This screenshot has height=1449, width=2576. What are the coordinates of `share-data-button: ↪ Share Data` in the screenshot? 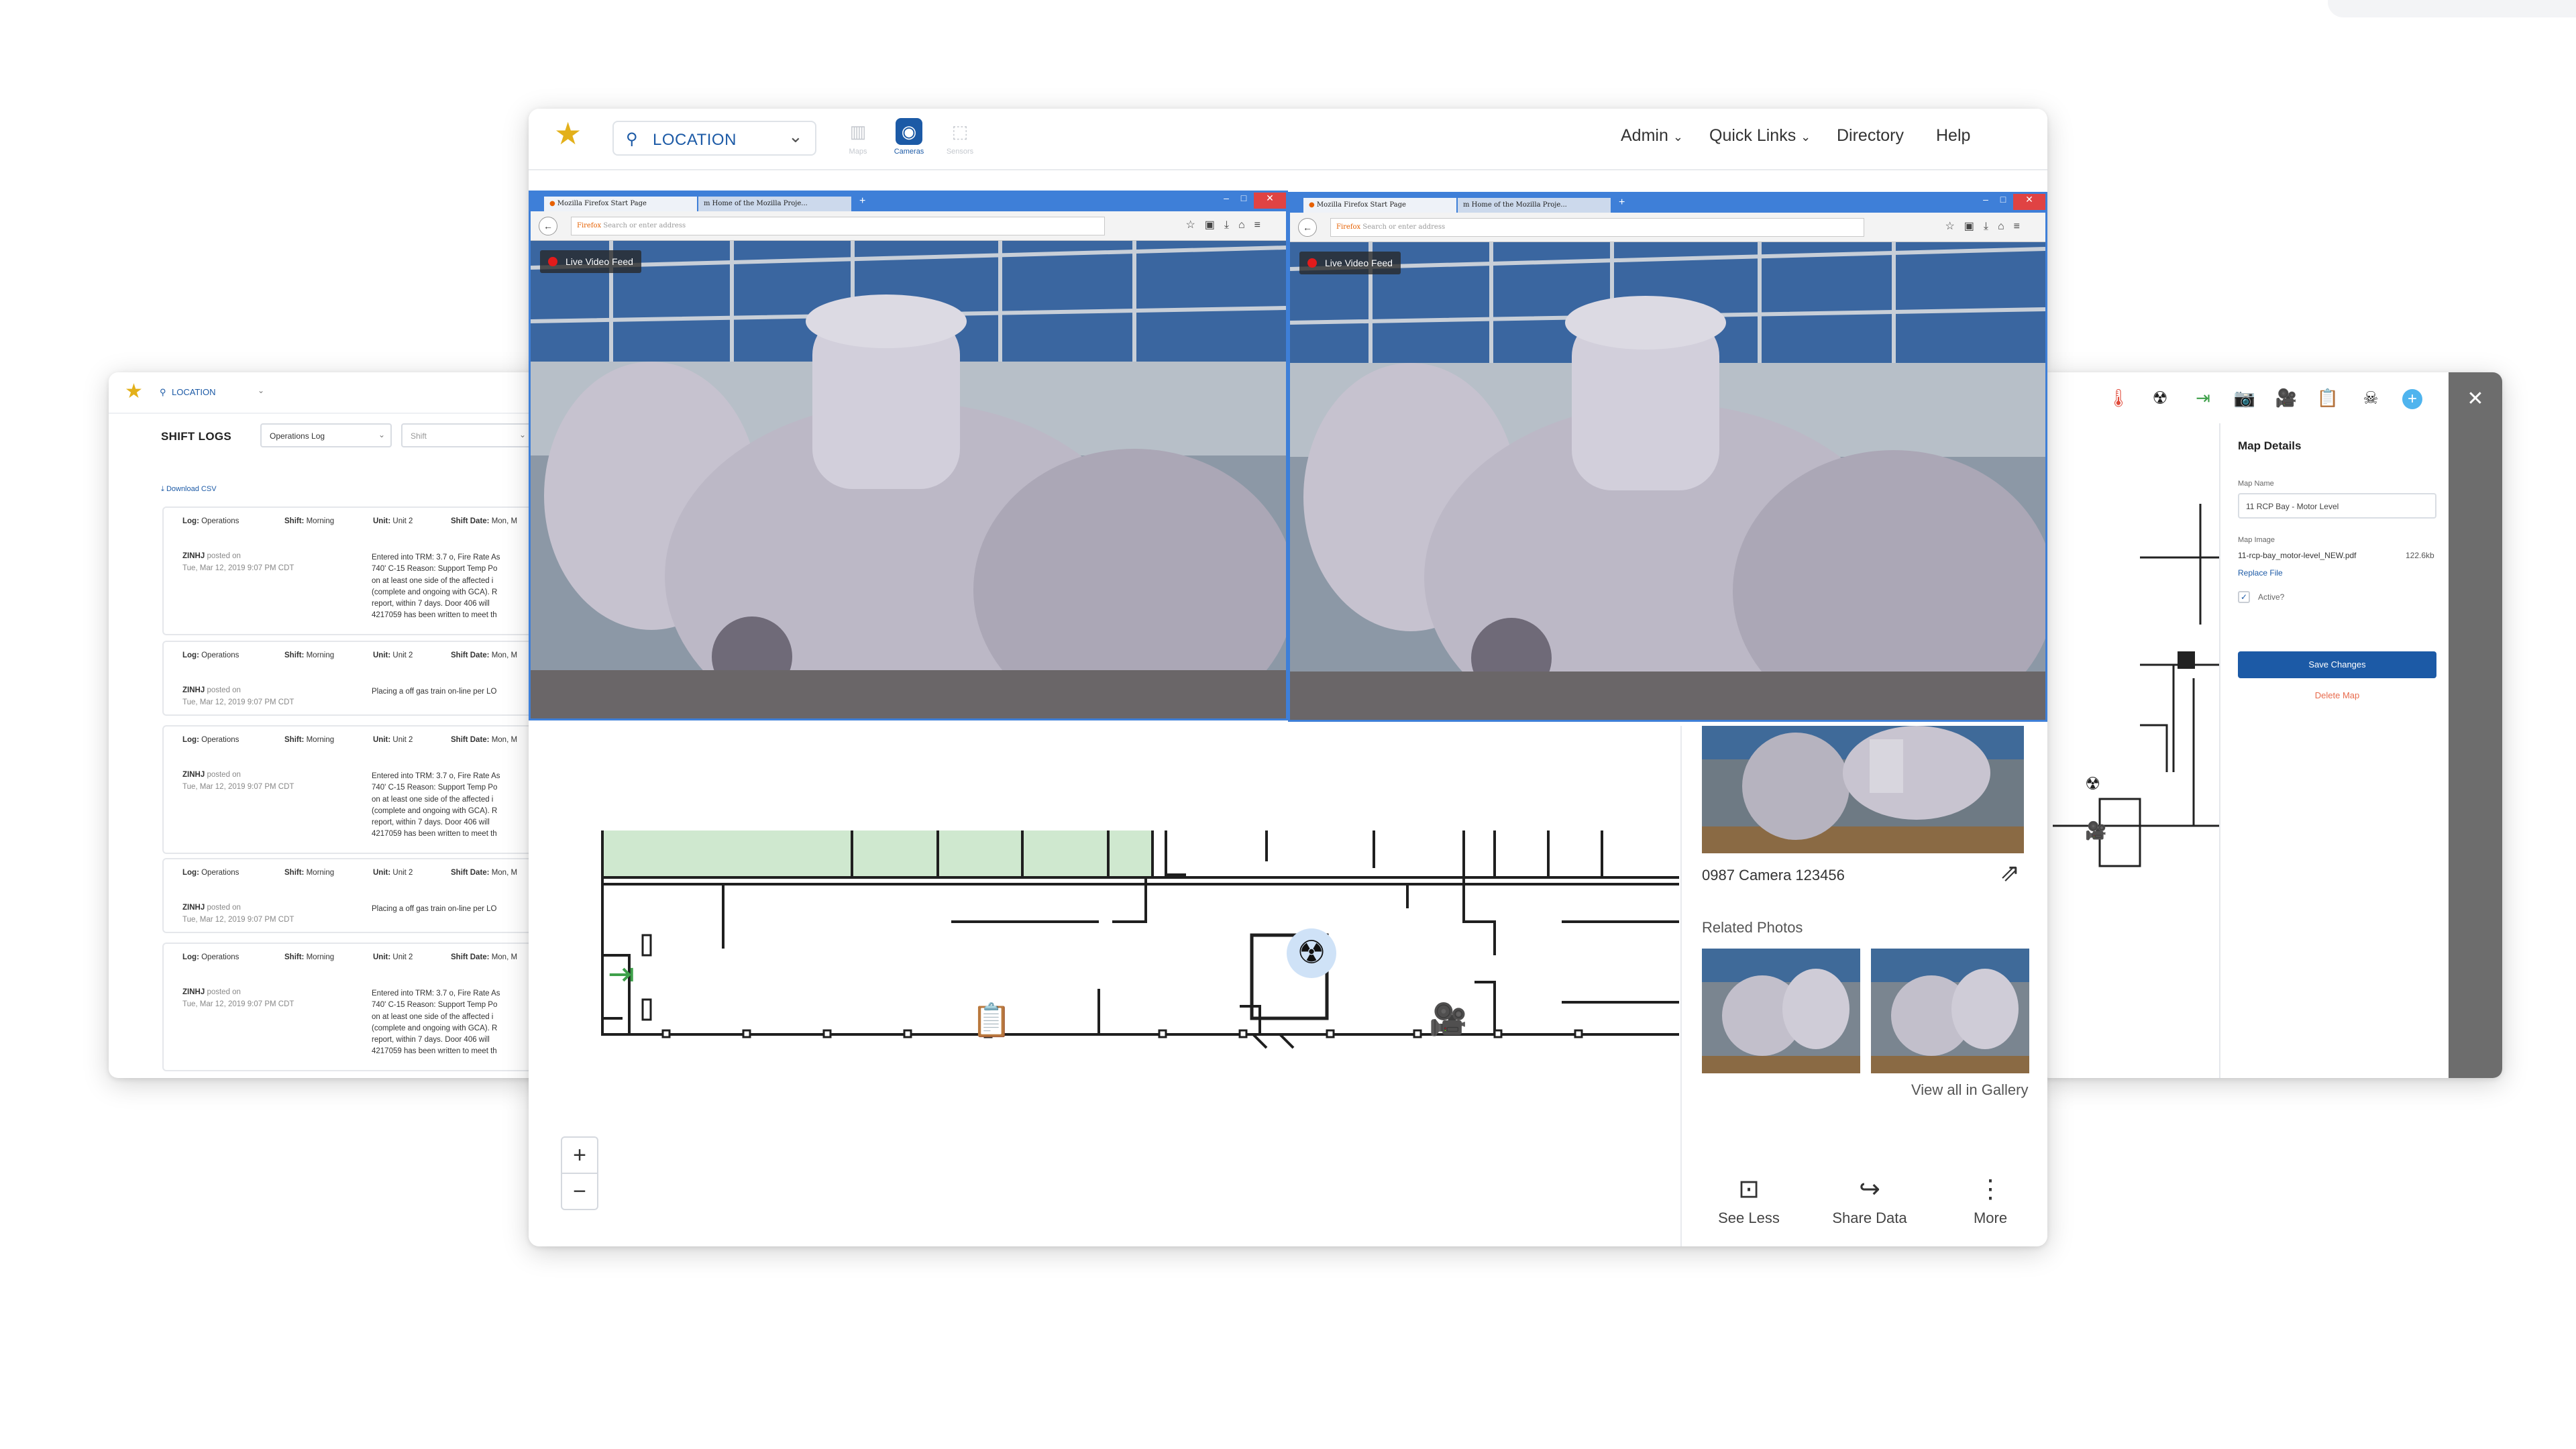 It's located at (1869, 1200).